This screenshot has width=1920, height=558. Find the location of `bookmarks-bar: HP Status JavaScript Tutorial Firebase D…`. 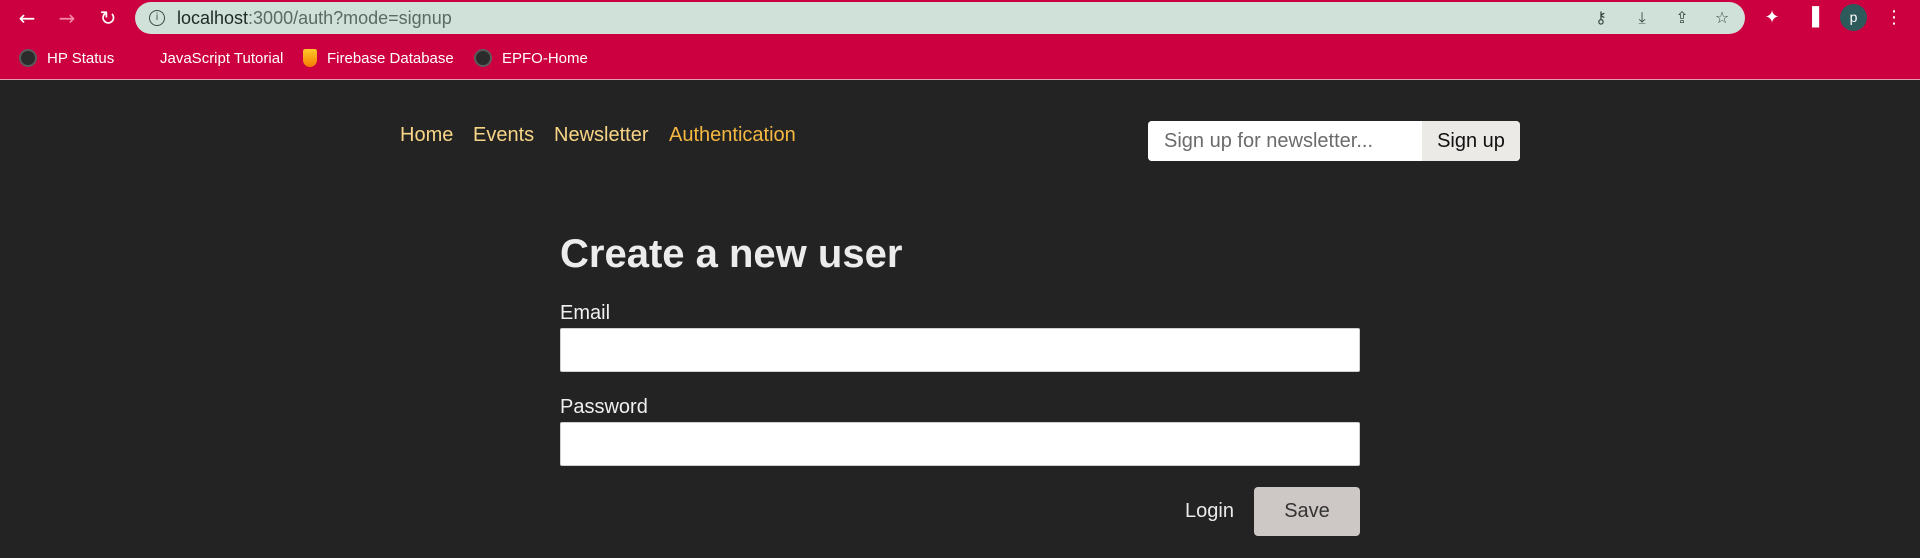

bookmarks-bar: HP Status JavaScript Tutorial Firebase D… is located at coordinates (960, 57).